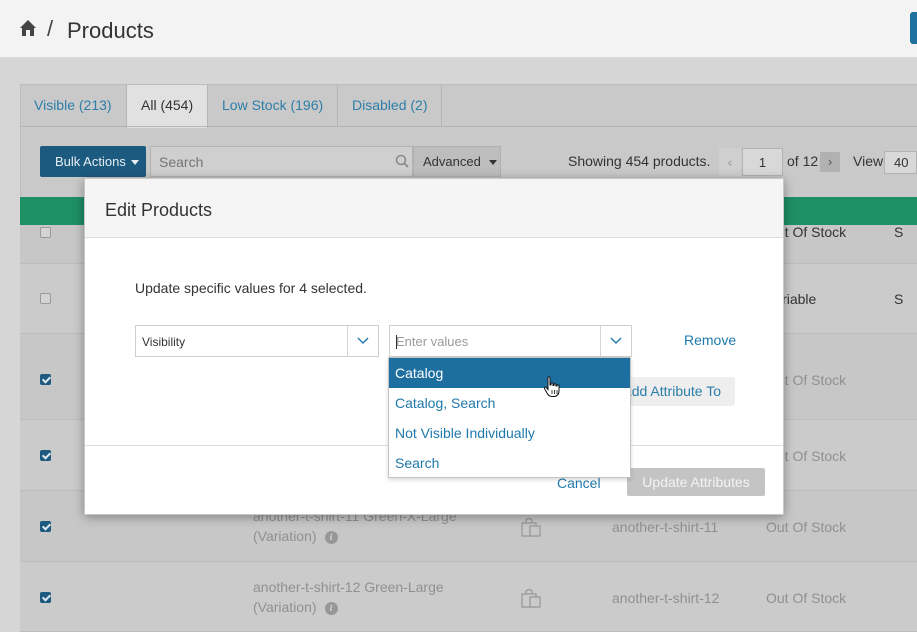  I want to click on product-sku: another-t-shirt-11, so click(665, 527).